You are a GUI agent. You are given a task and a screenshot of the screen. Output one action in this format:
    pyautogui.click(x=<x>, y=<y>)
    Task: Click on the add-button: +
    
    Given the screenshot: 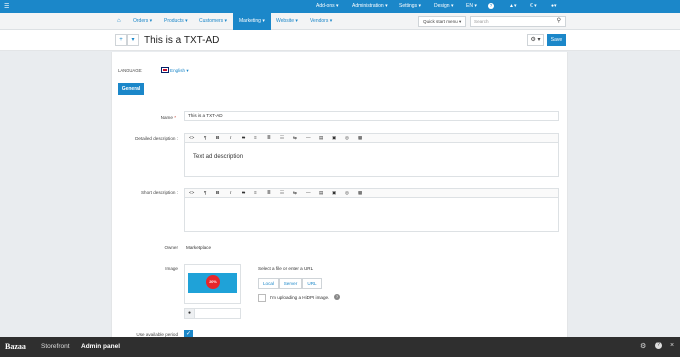 What is the action you would take?
    pyautogui.click(x=121, y=40)
    